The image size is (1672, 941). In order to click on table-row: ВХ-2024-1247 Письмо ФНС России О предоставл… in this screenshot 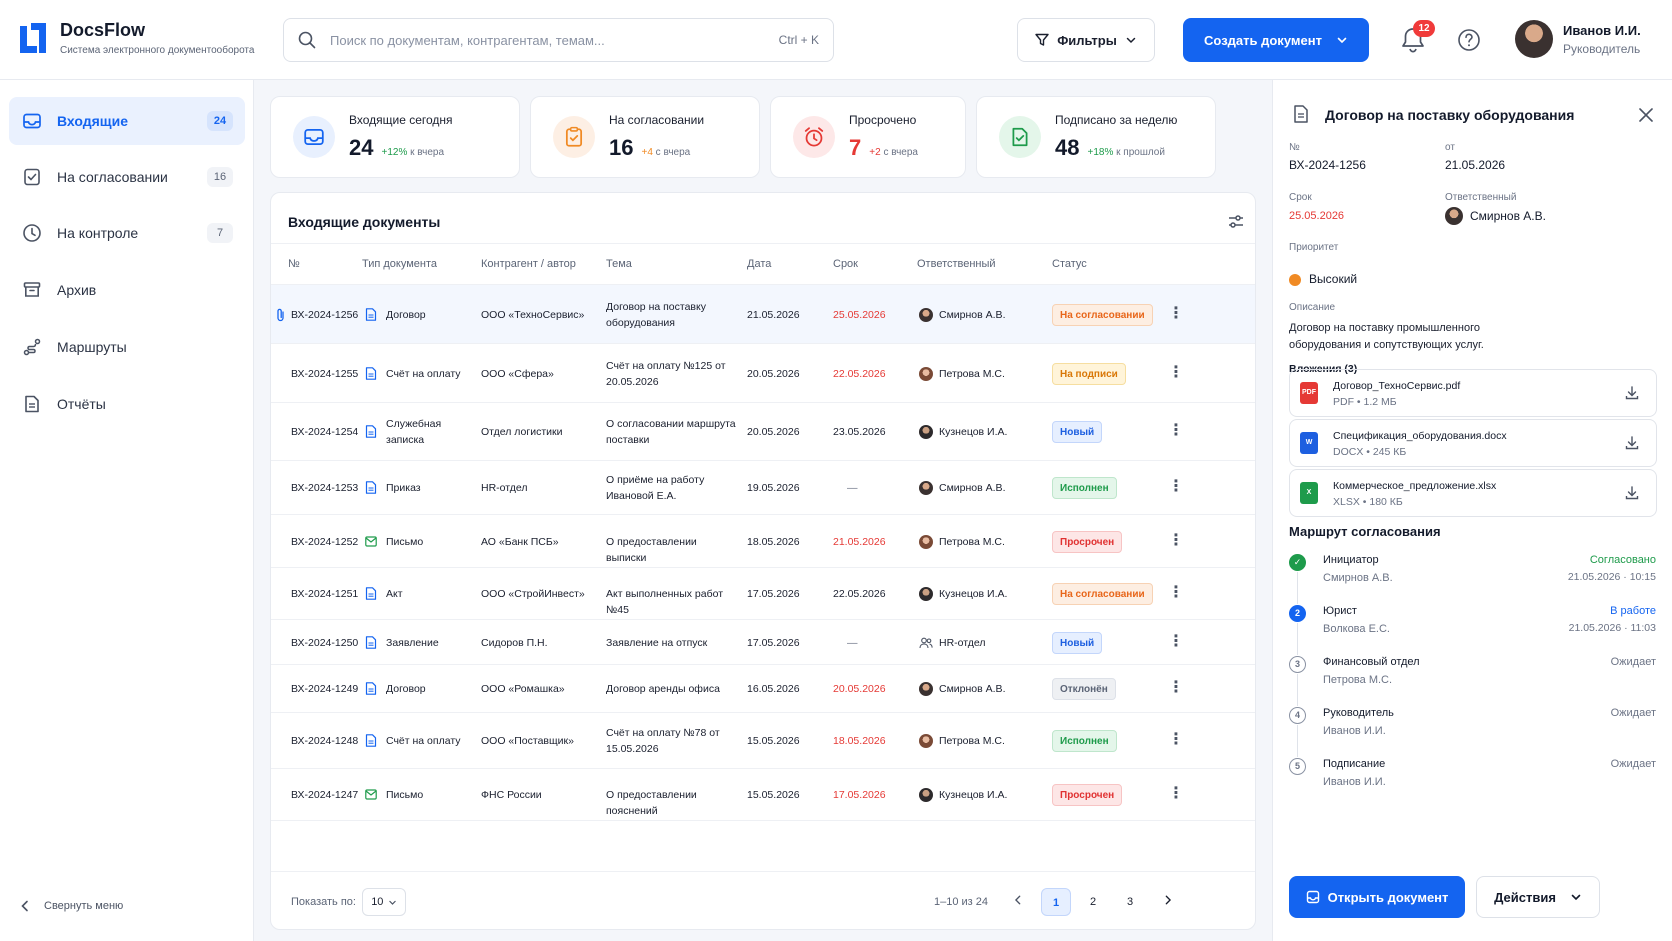, I will do `click(763, 795)`.